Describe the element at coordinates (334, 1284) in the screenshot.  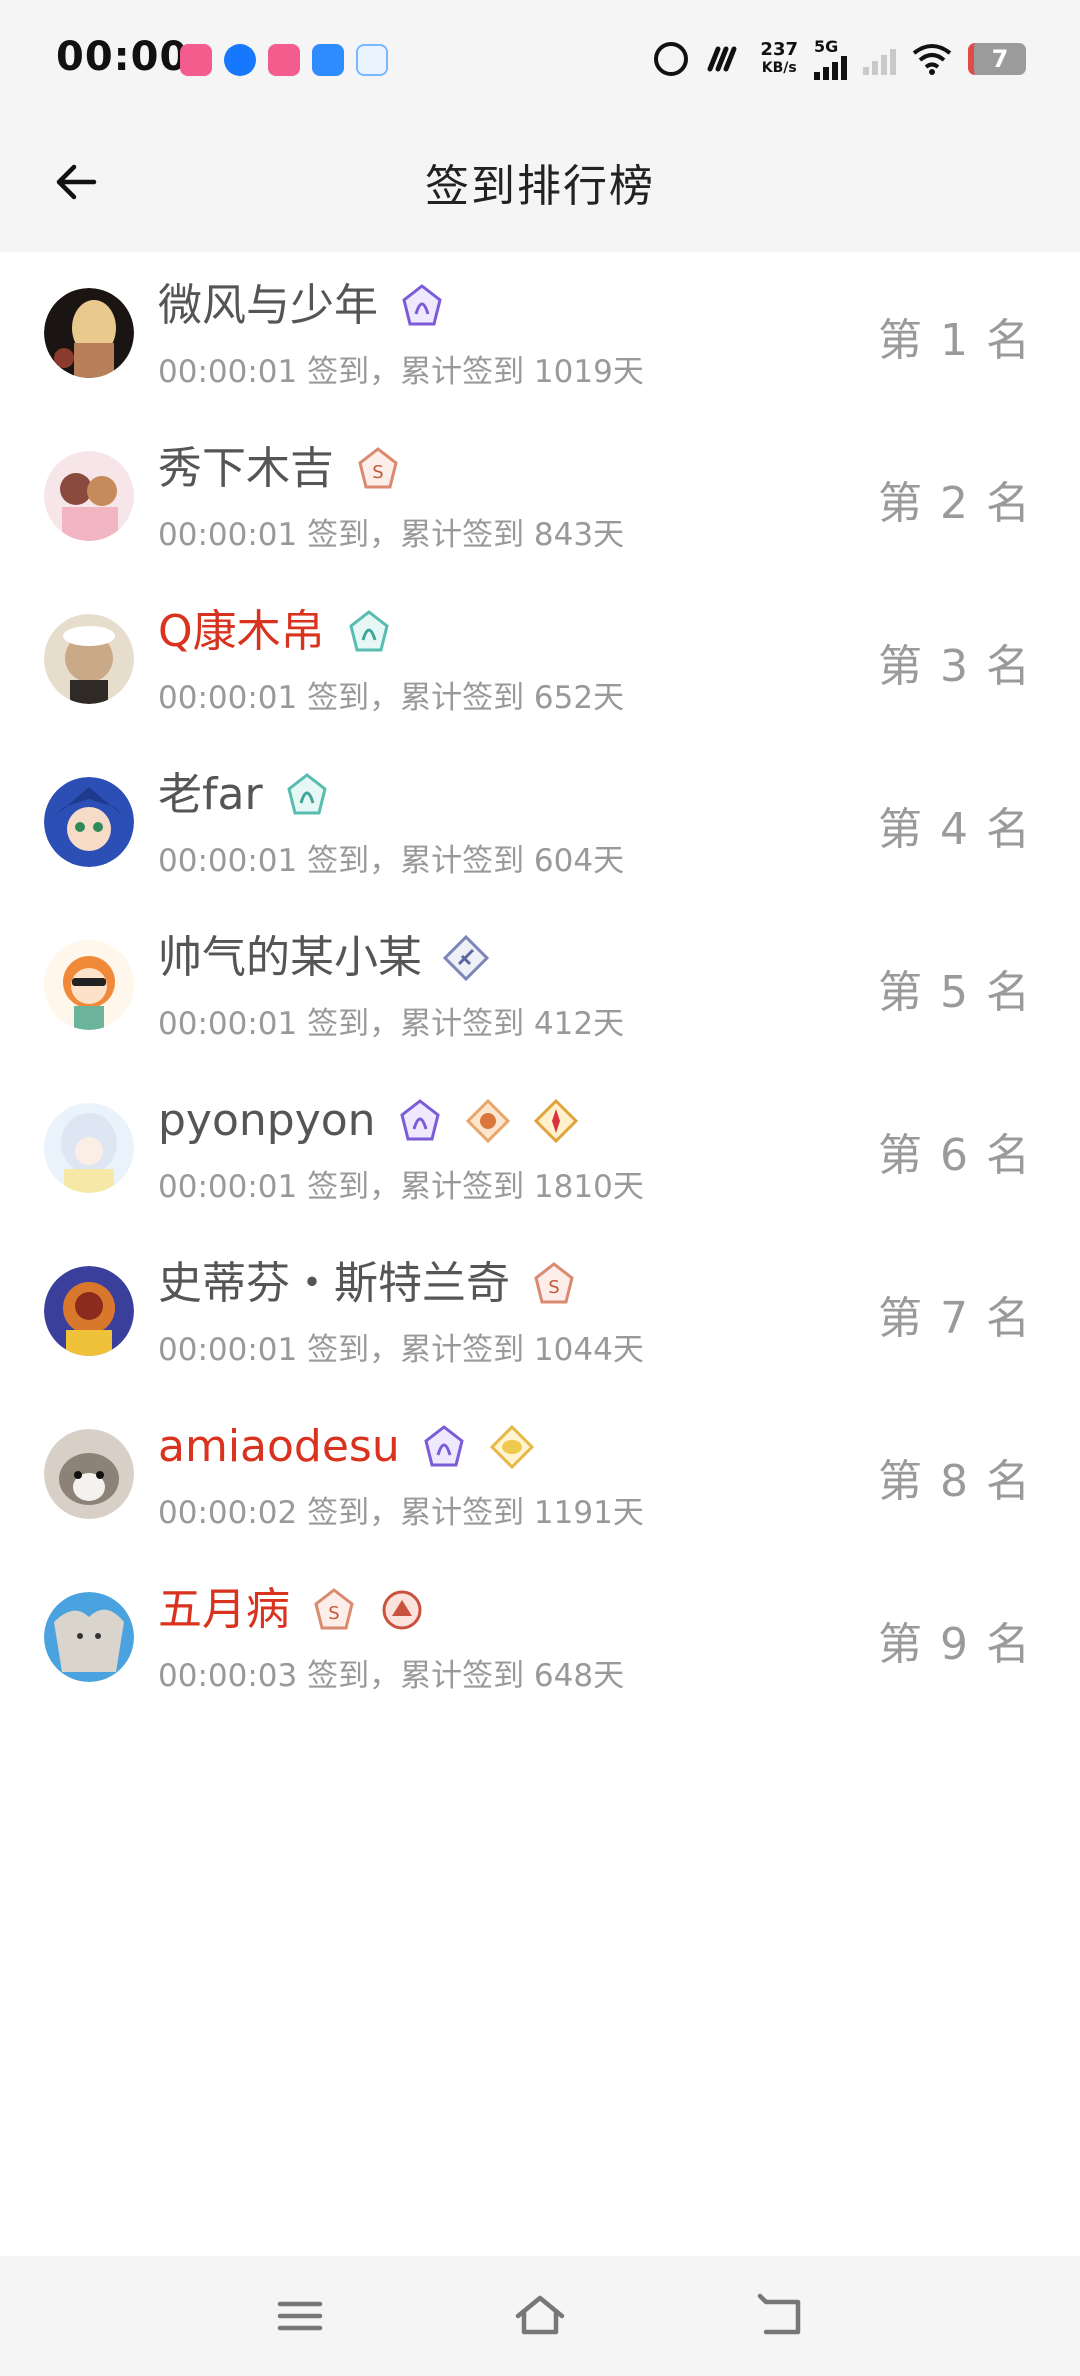
I see `username-text: 史蒂芬・斯特兰奇` at that location.